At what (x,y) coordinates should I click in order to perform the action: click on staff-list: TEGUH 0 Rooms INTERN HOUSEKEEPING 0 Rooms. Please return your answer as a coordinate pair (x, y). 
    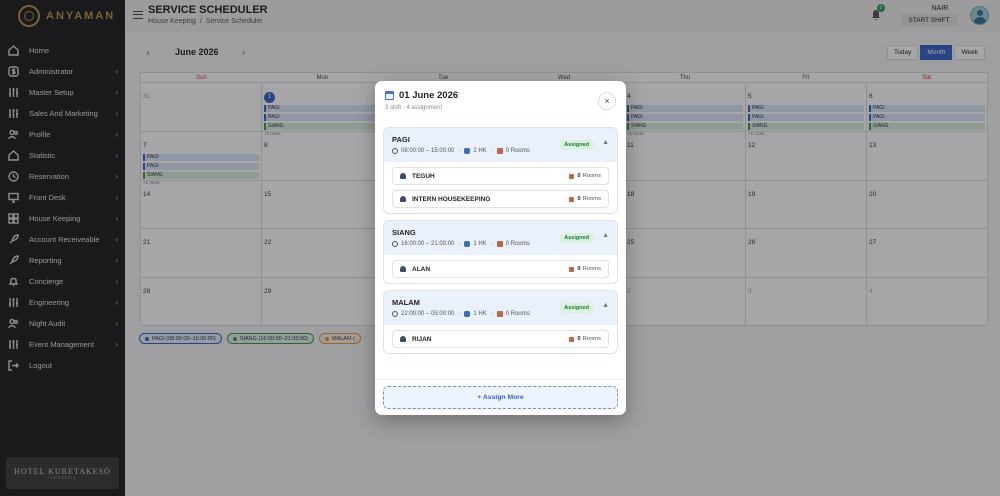
    Looking at the image, I should click on (500, 187).